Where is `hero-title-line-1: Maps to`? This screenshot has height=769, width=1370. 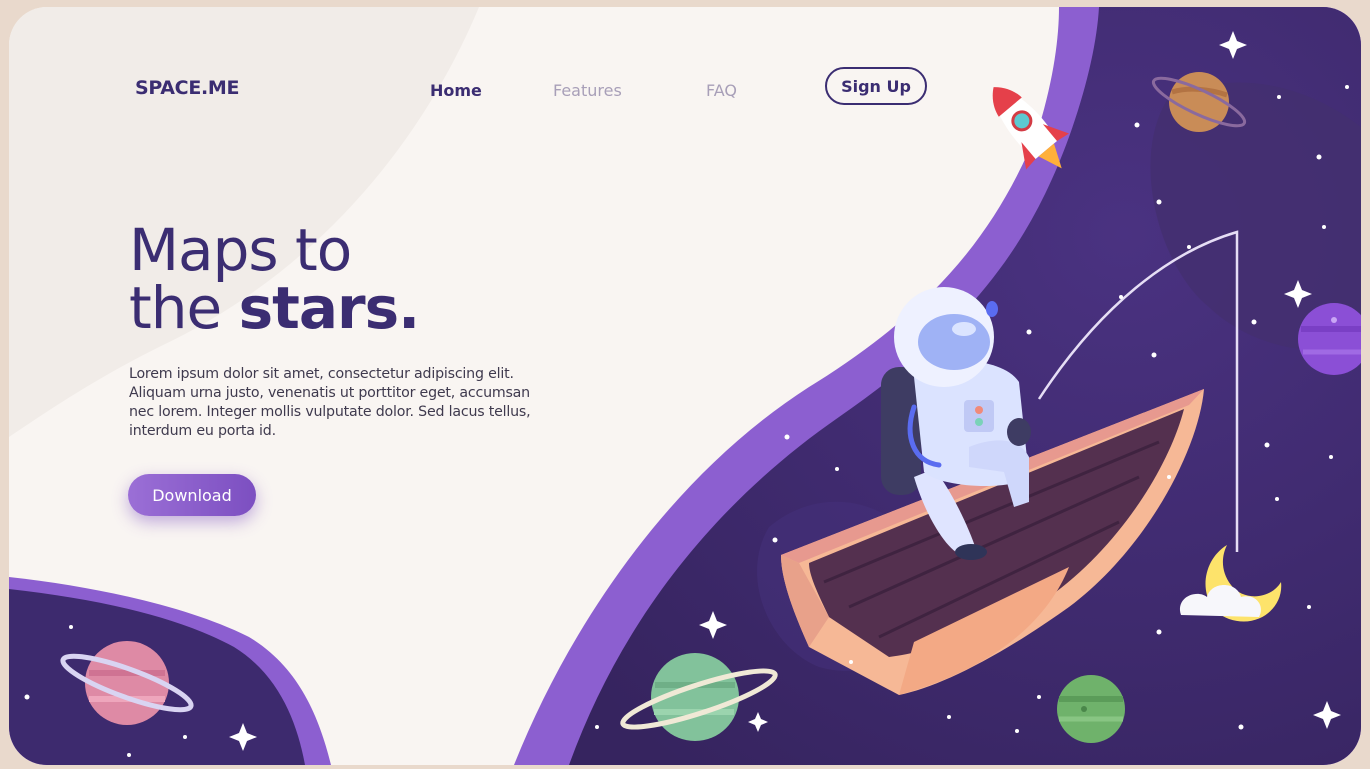 hero-title-line-1: Maps to is located at coordinates (240, 250).